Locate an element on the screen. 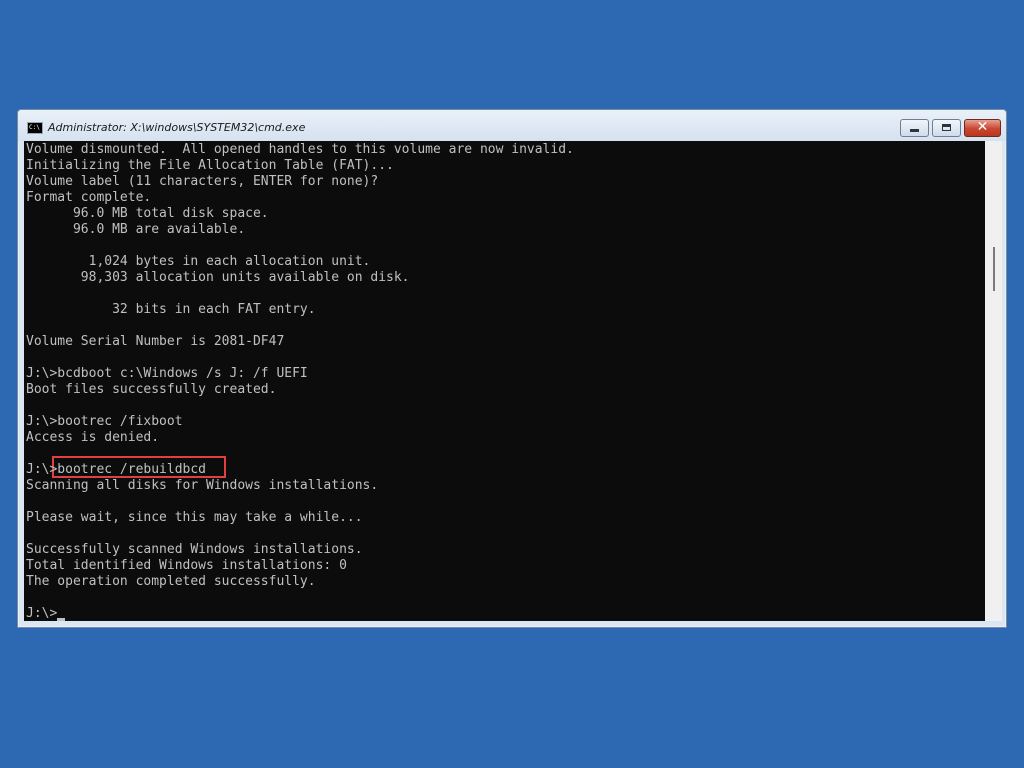  vertical-scrollbar is located at coordinates (993, 381).